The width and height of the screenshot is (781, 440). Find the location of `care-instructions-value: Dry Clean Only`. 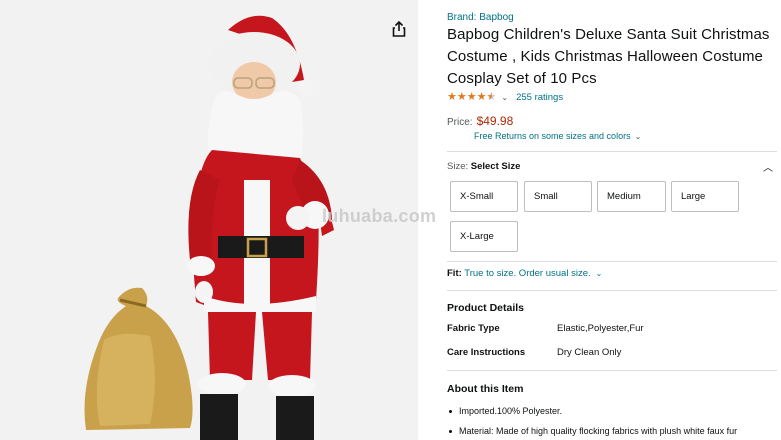

care-instructions-value: Dry Clean Only is located at coordinates (589, 352).